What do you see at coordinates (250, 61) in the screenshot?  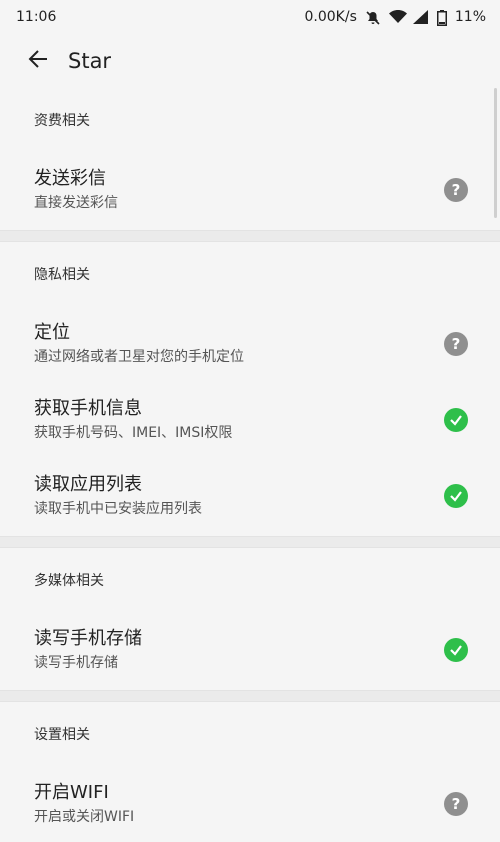 I see `app-bar: Star` at bounding box center [250, 61].